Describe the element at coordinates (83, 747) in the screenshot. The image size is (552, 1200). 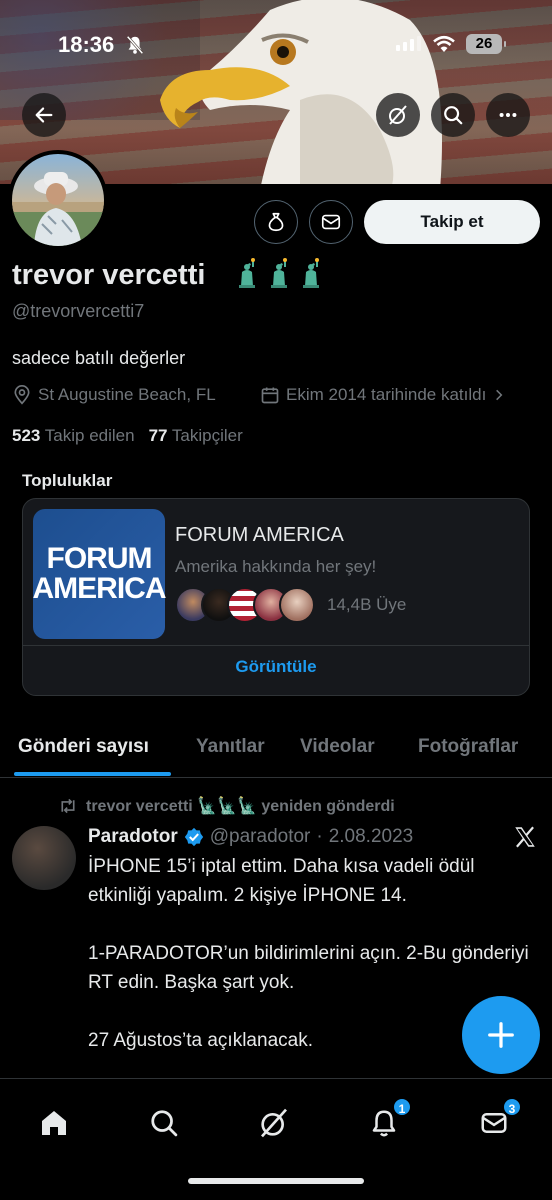
I see `tab-posts: Gönderi sayısı` at that location.